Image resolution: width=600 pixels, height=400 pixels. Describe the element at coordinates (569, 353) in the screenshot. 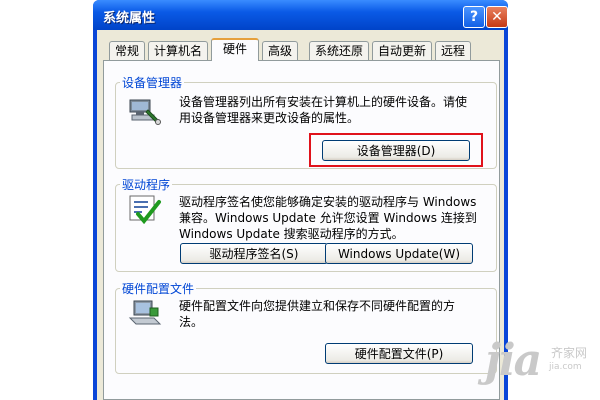

I see `watermark-cn: 齐家网` at that location.